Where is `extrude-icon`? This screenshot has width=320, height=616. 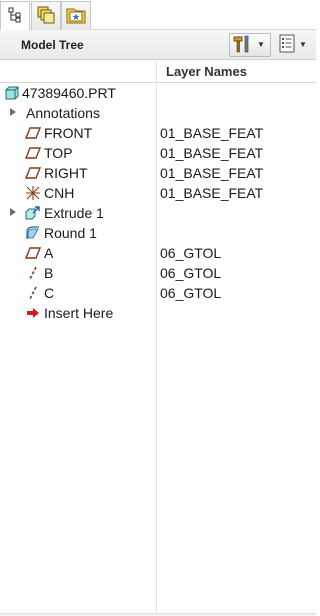 extrude-icon is located at coordinates (33, 213).